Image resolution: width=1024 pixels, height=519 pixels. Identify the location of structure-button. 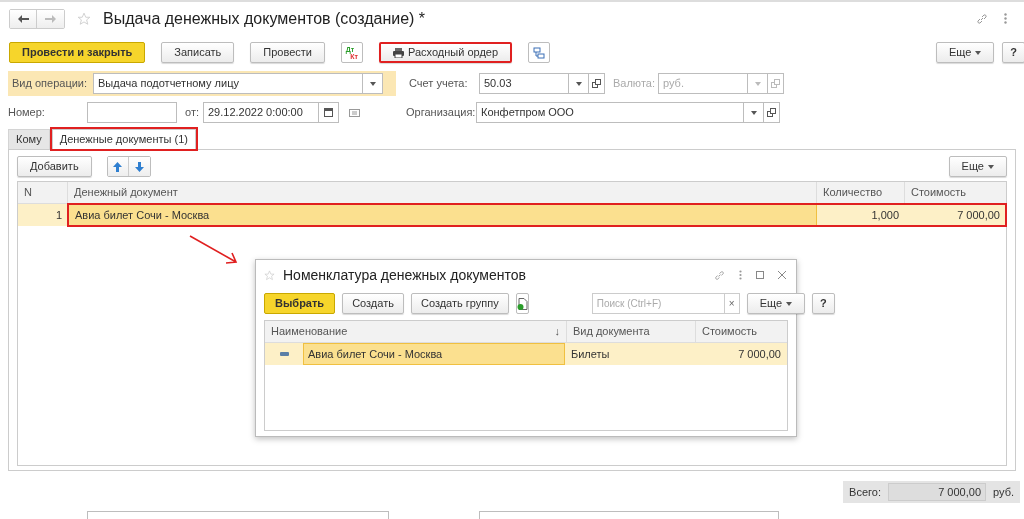
(539, 52).